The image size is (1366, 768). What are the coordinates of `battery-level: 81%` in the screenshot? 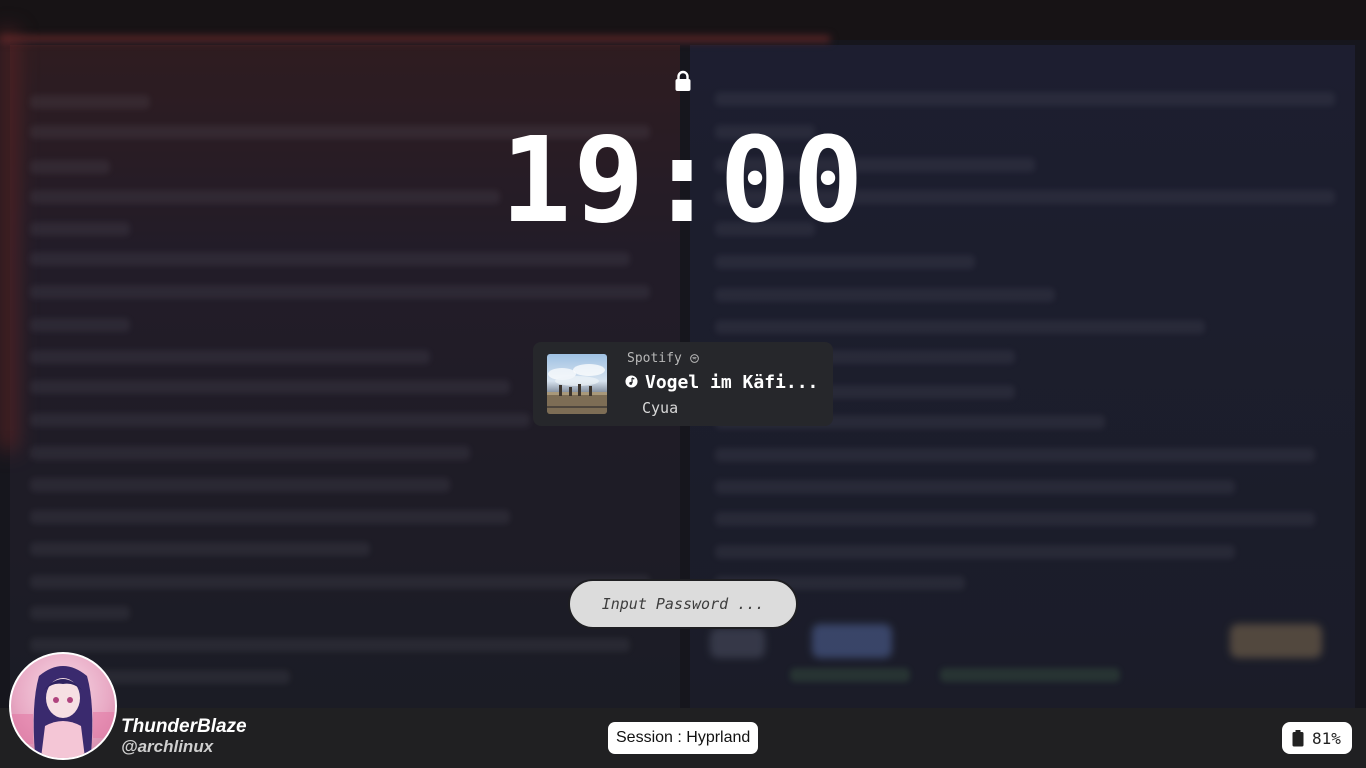 It's located at (1326, 738).